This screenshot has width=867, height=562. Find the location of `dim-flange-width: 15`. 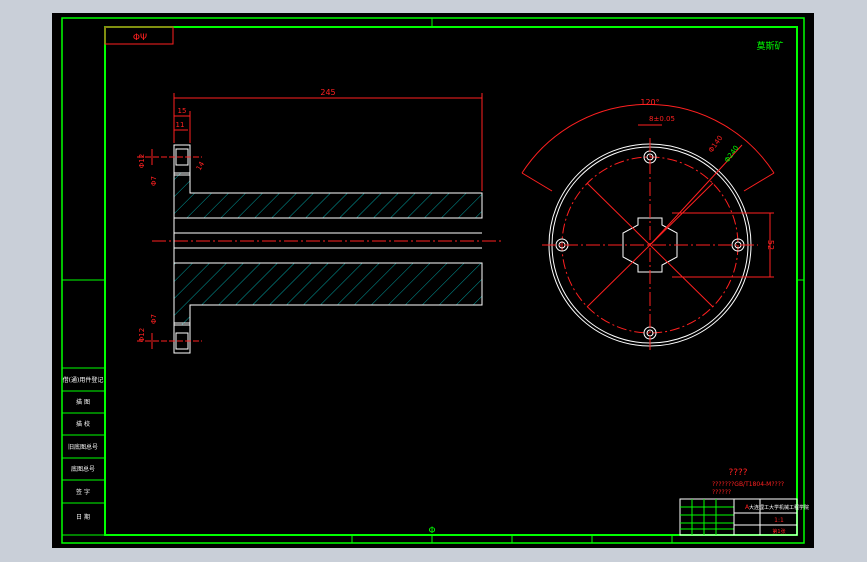

dim-flange-width: 15 is located at coordinates (182, 111).